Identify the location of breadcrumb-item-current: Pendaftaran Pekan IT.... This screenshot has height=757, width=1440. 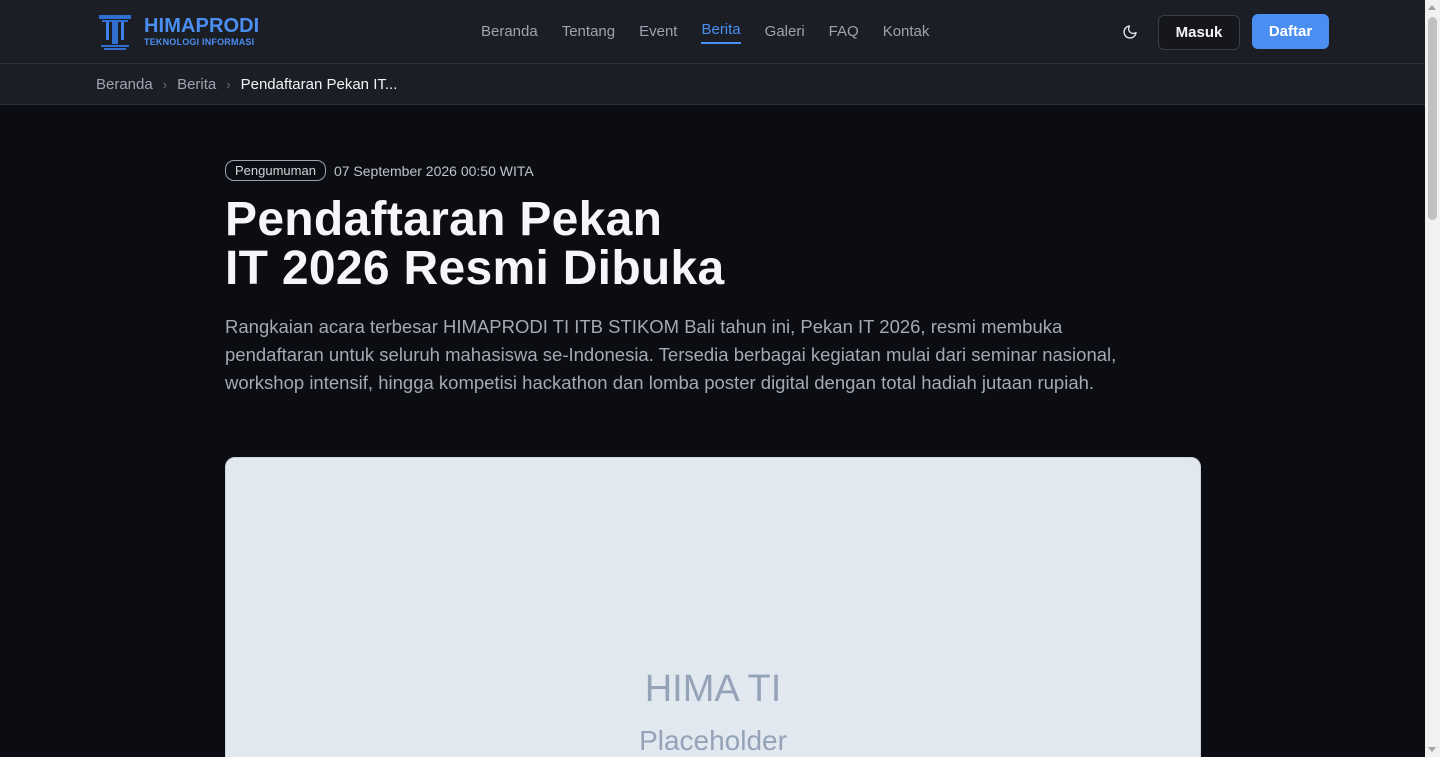
(319, 84).